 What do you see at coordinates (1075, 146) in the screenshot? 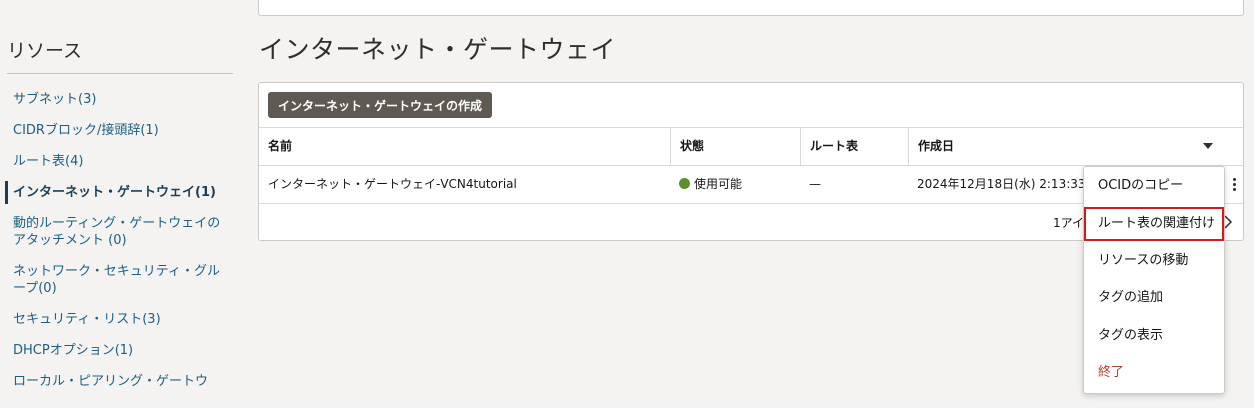
I see `column-header-created: 作成日` at bounding box center [1075, 146].